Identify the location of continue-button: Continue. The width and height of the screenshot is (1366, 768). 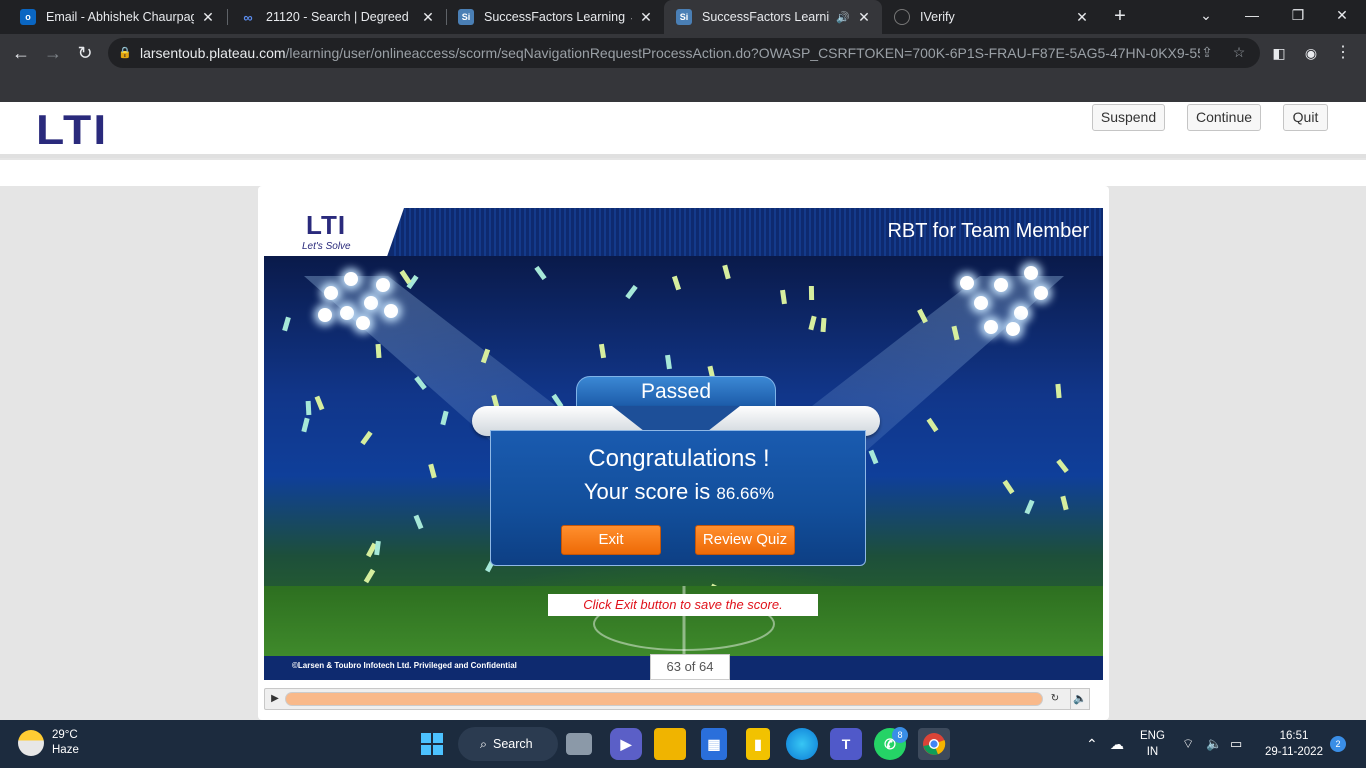
(1224, 117).